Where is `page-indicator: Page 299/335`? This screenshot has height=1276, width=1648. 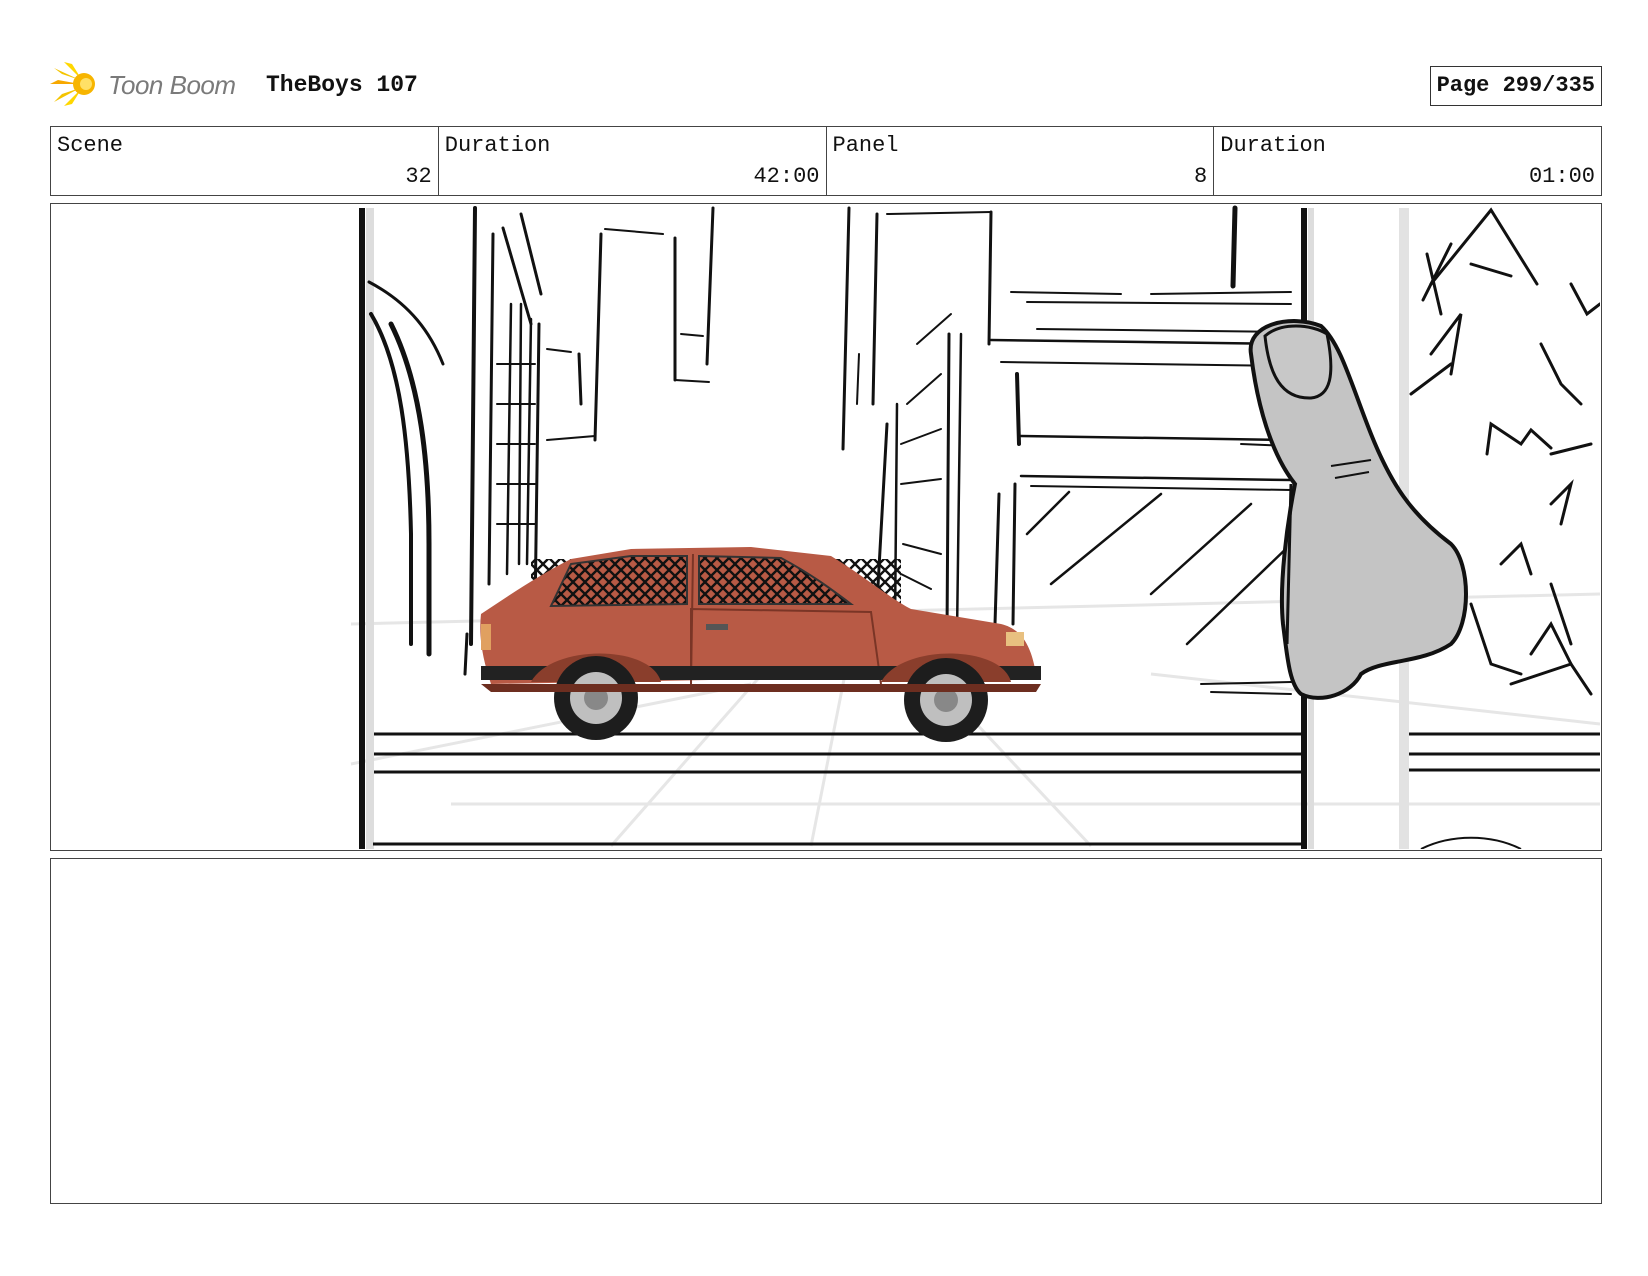 page-indicator: Page 299/335 is located at coordinates (1515, 86).